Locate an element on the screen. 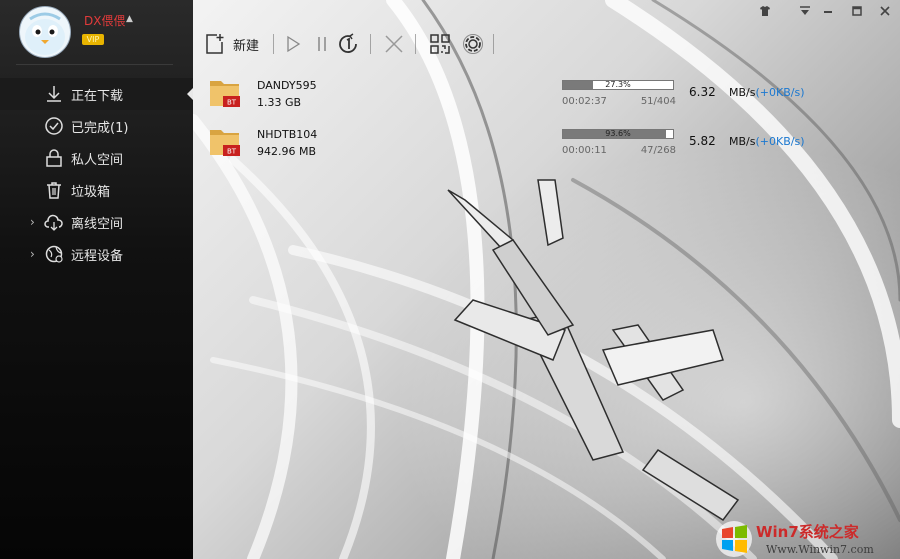 The width and height of the screenshot is (900, 559). progress-percent: 93.6% is located at coordinates (618, 133).